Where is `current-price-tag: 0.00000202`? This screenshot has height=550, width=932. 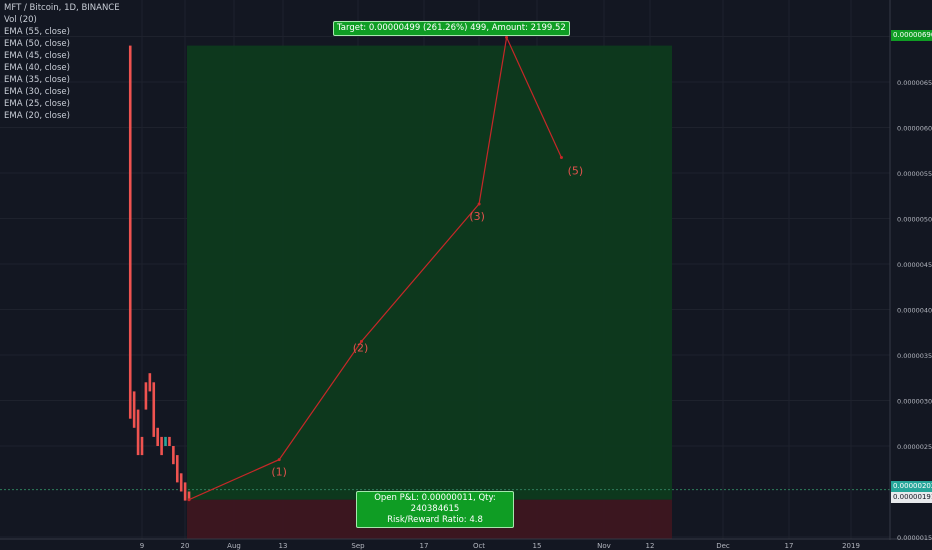
current-price-tag: 0.00000202 is located at coordinates (911, 486).